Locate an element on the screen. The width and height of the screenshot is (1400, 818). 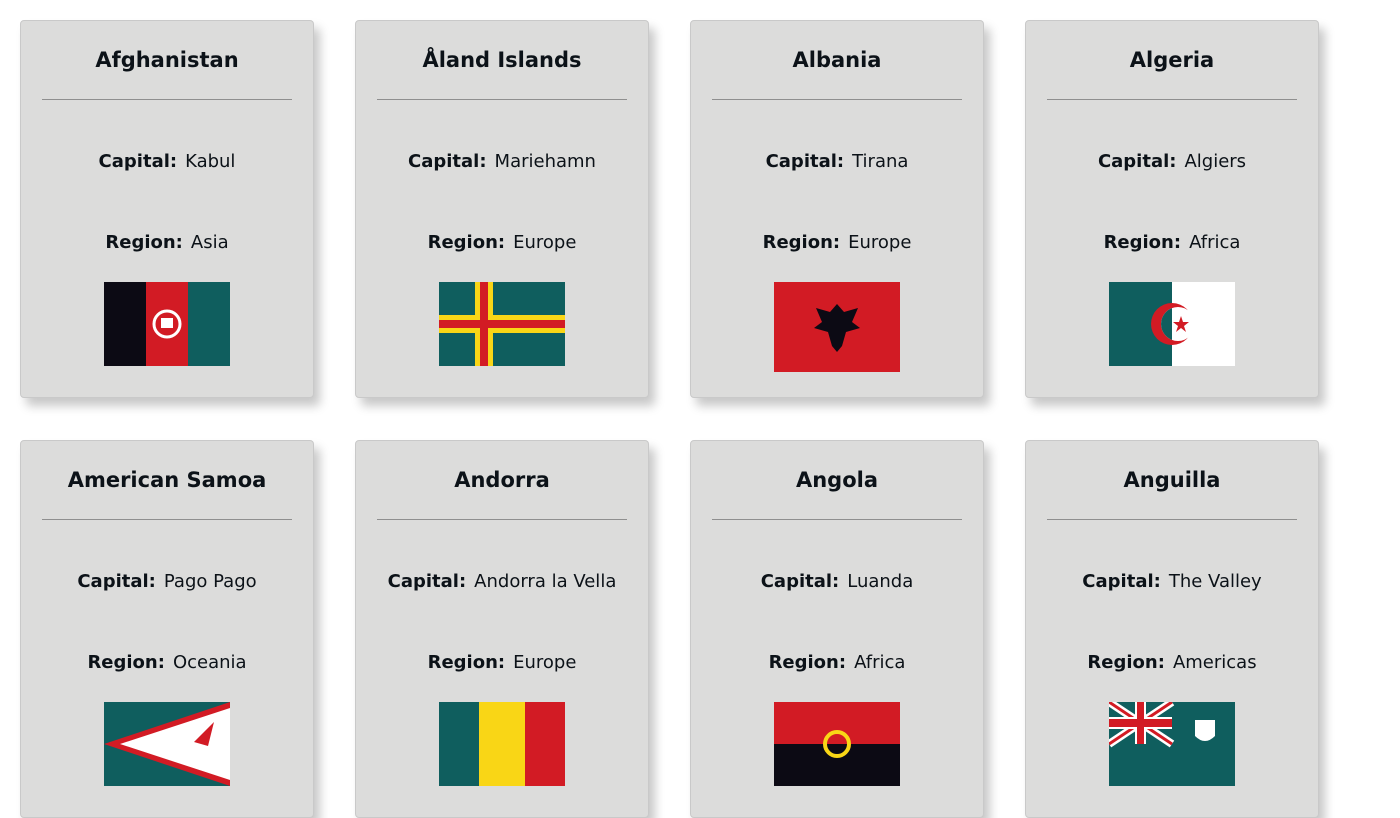
capital-row: Capital: Luanda is located at coordinates (837, 581).